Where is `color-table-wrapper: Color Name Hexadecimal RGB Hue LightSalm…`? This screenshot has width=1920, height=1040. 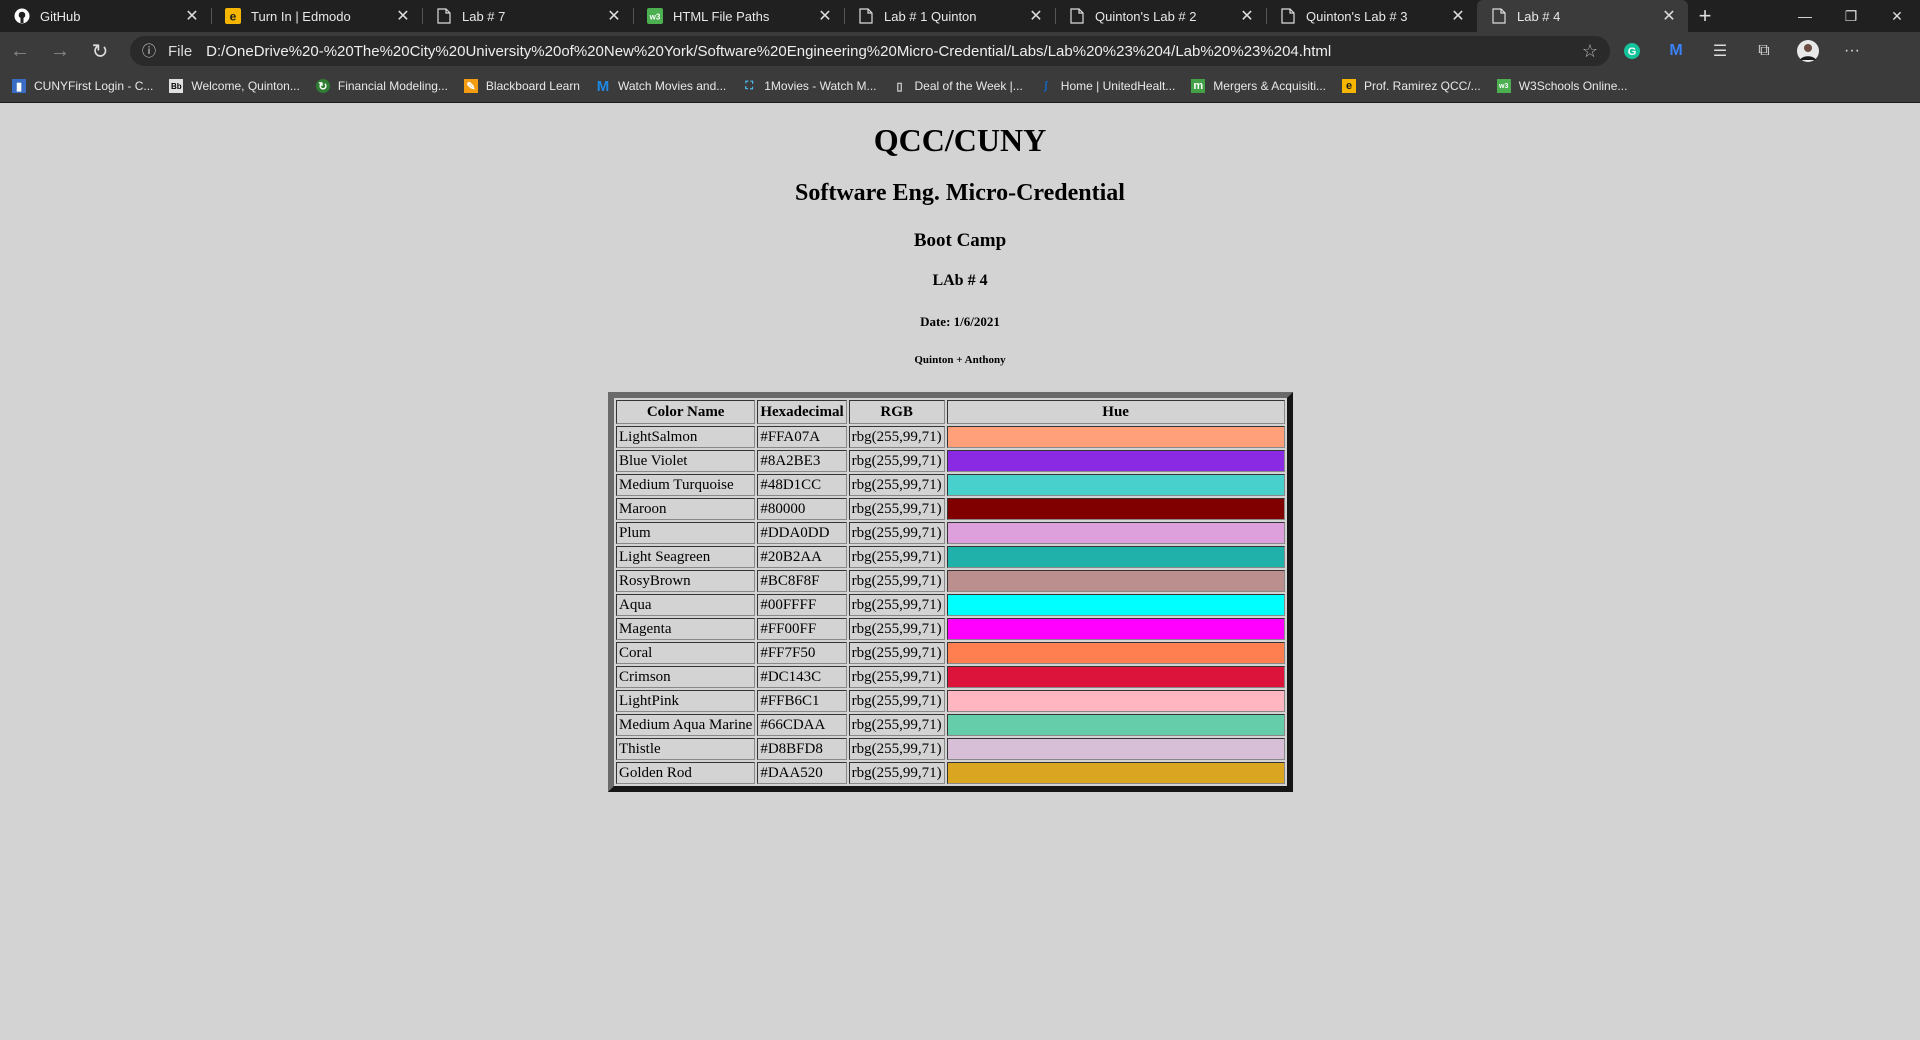
color-table-wrapper: Color Name Hexadecimal RGB Hue LightSalm… is located at coordinates (950, 592).